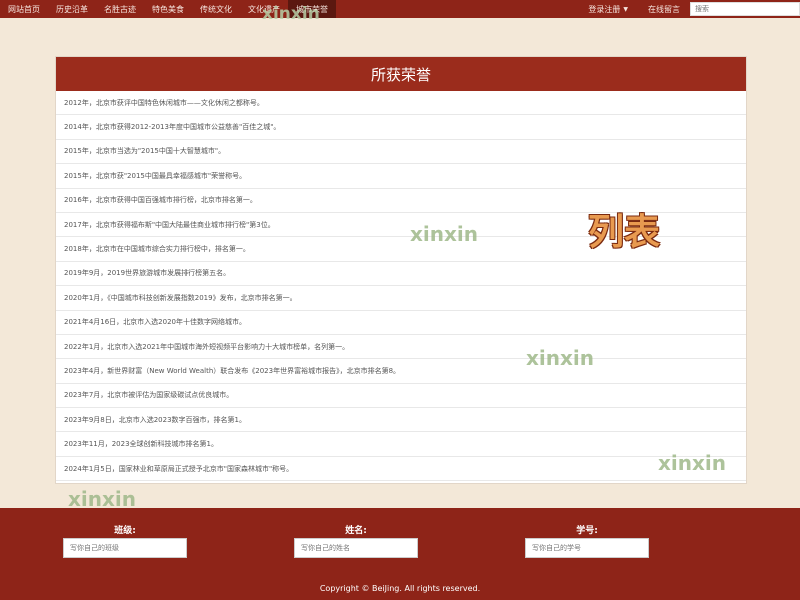 Image resolution: width=800 pixels, height=600 pixels. I want to click on list-item: 2023年7月，北京市被评估为国家级碳试点优良城市。, so click(401, 396).